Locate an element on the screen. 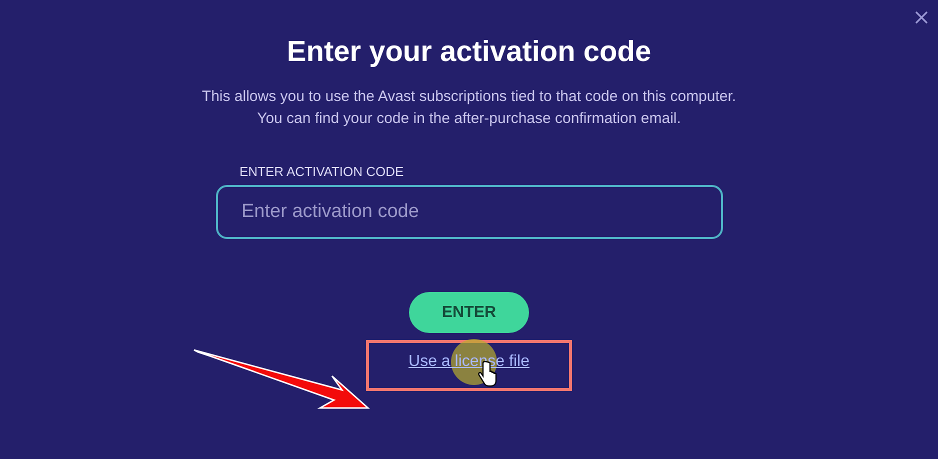 The image size is (938, 459). close-icon is located at coordinates (921, 17).